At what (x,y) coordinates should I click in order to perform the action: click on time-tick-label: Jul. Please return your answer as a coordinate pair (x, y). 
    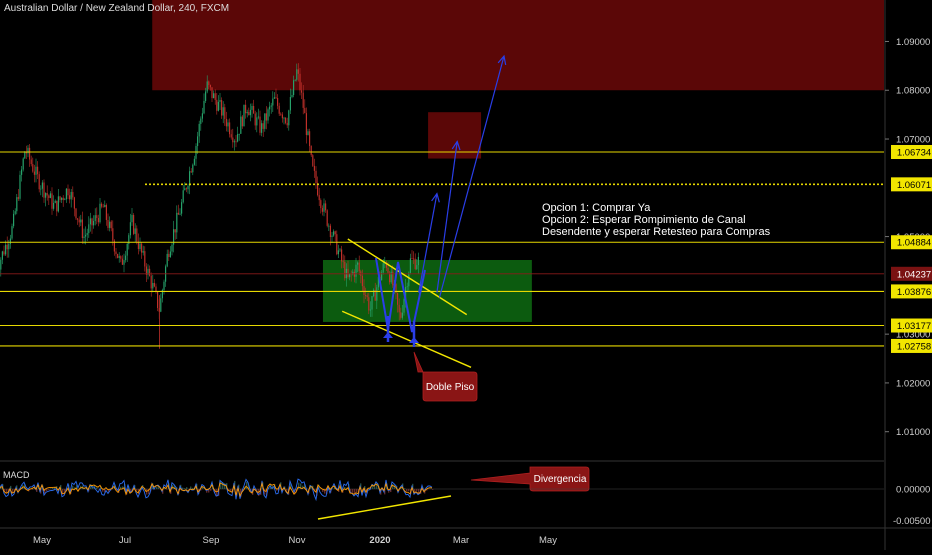
    Looking at the image, I should click on (125, 540).